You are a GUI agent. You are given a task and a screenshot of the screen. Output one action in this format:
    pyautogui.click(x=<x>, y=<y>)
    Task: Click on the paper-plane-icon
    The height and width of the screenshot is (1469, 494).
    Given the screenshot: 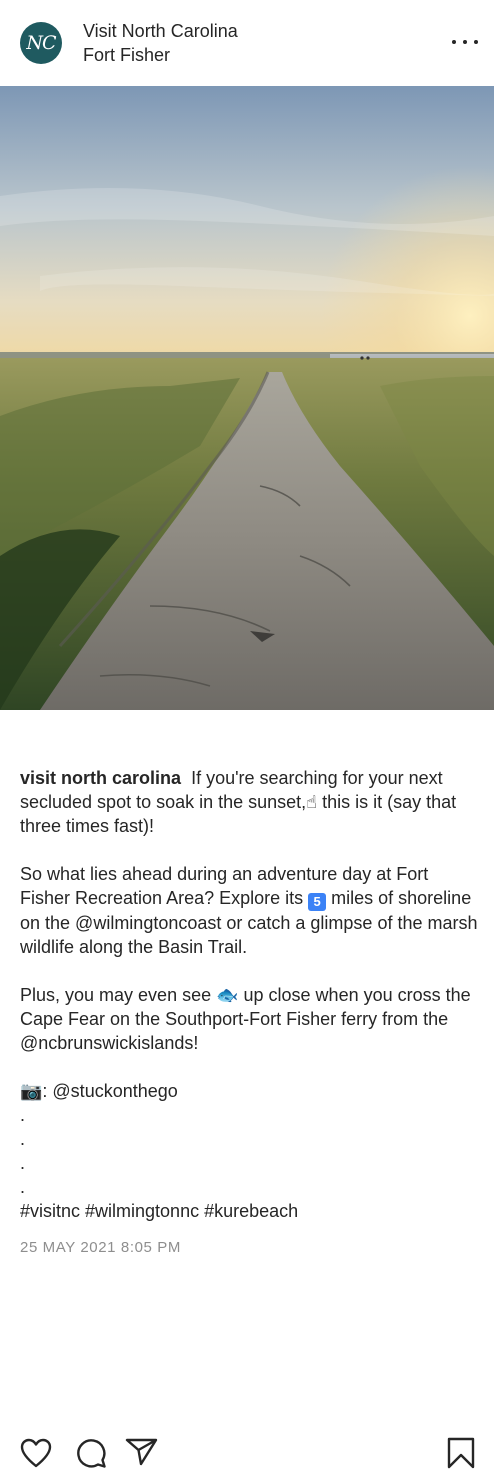 What is the action you would take?
    pyautogui.click(x=142, y=1452)
    